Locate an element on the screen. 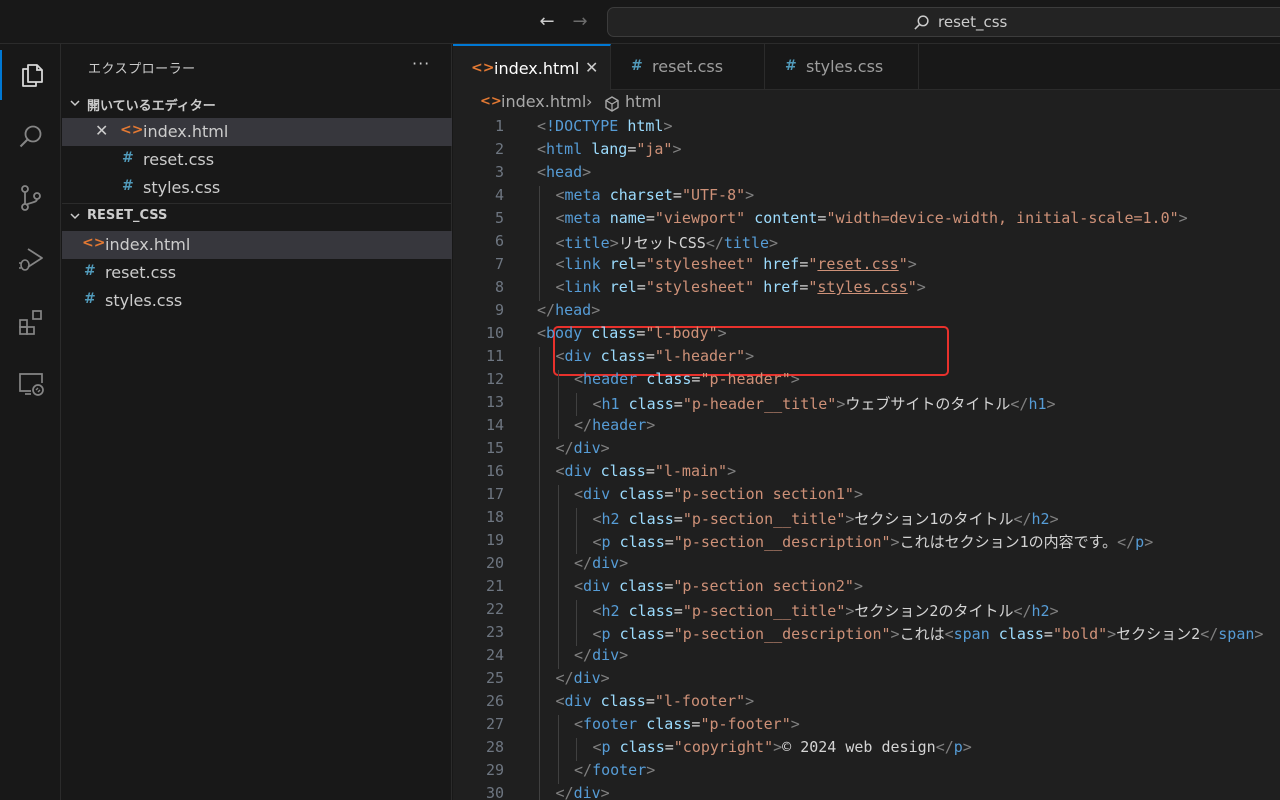 The width and height of the screenshot is (1280, 800). code-line: 14 </header> is located at coordinates (866, 427).